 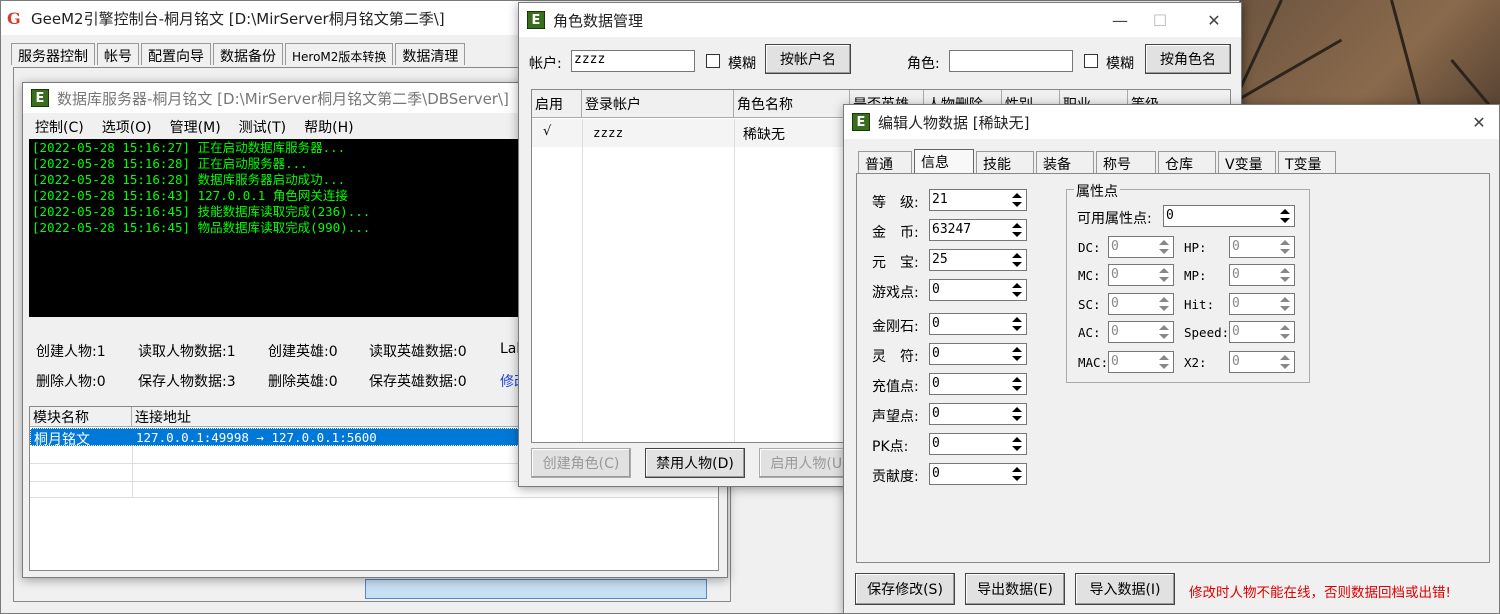 What do you see at coordinates (923, 64) in the screenshot?
I see `role-label: 角色:` at bounding box center [923, 64].